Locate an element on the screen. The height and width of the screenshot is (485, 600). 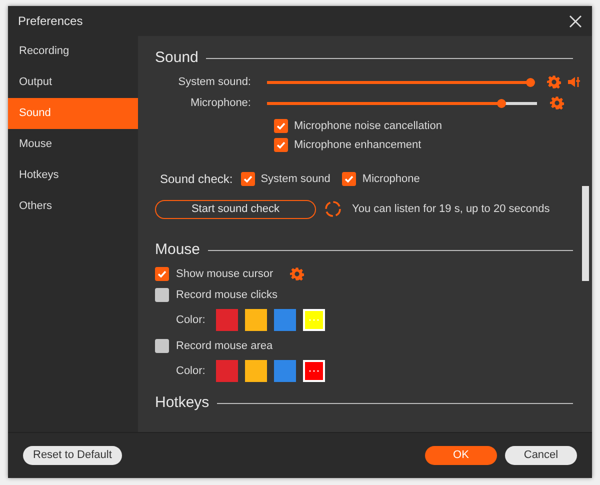
section-heading: Sound is located at coordinates (176, 58).